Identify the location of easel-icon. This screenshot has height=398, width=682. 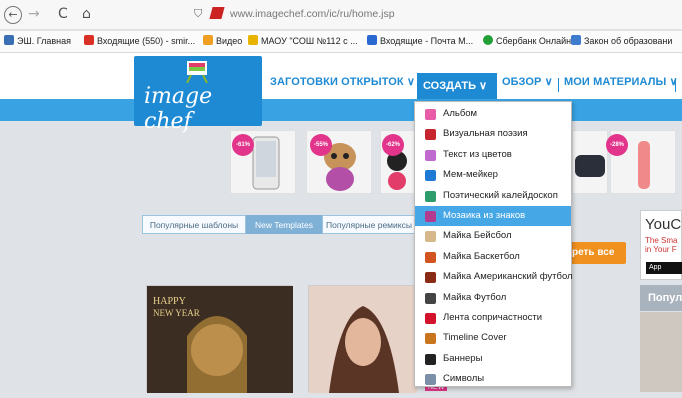
(197, 72).